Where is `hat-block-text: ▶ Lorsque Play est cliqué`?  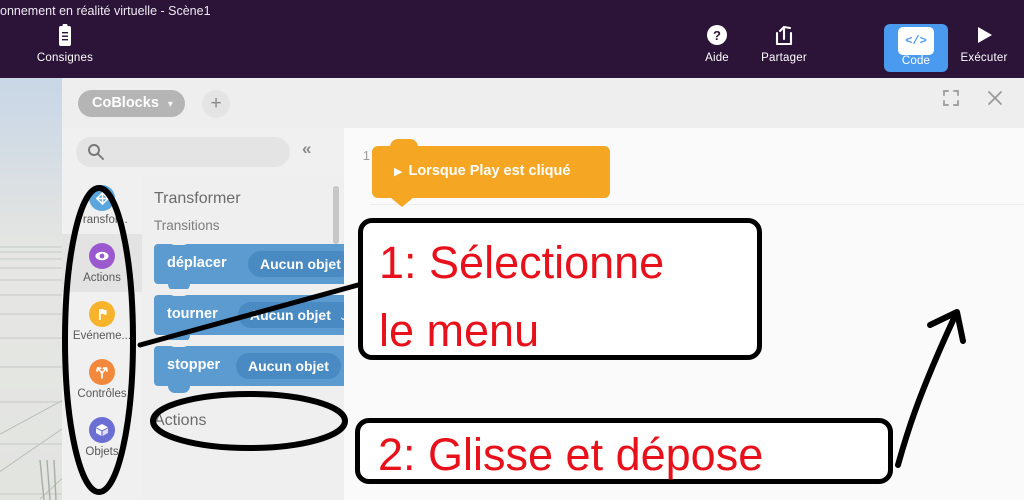
hat-block-text: ▶ Lorsque Play est cliqué is located at coordinates (482, 171).